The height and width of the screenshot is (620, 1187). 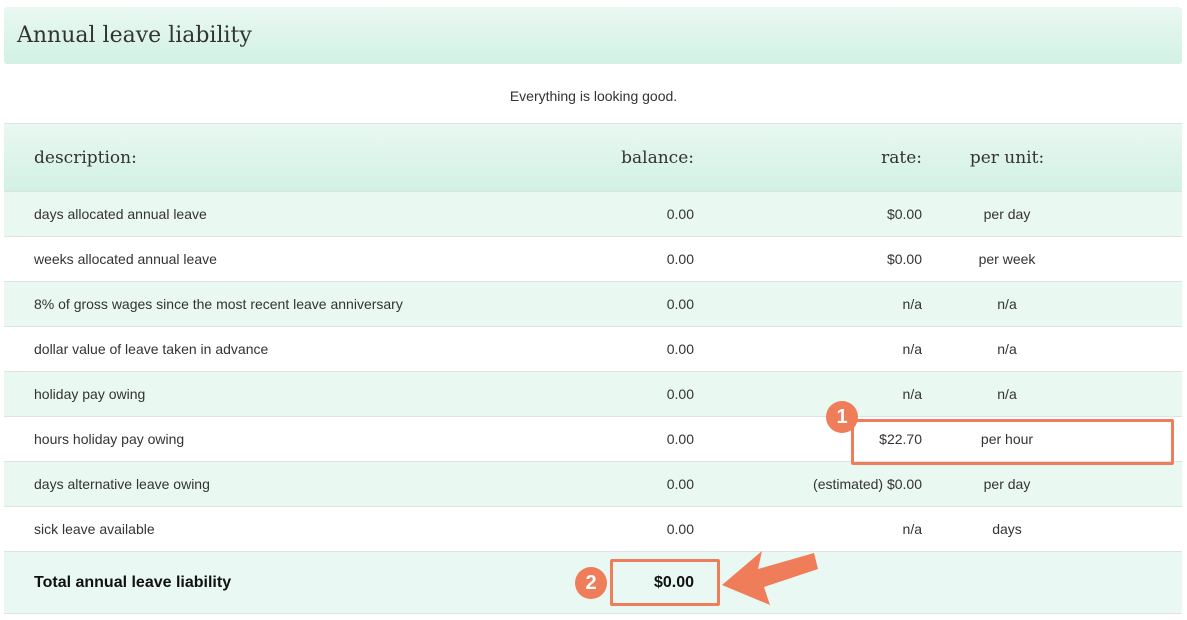 I want to click on header-description: description:, so click(x=85, y=157).